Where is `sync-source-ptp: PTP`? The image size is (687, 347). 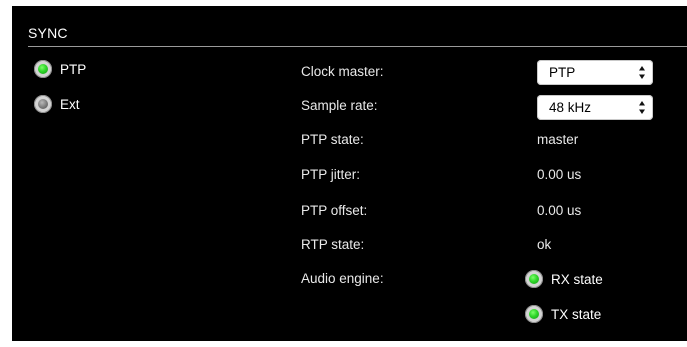 sync-source-ptp: PTP is located at coordinates (60, 69).